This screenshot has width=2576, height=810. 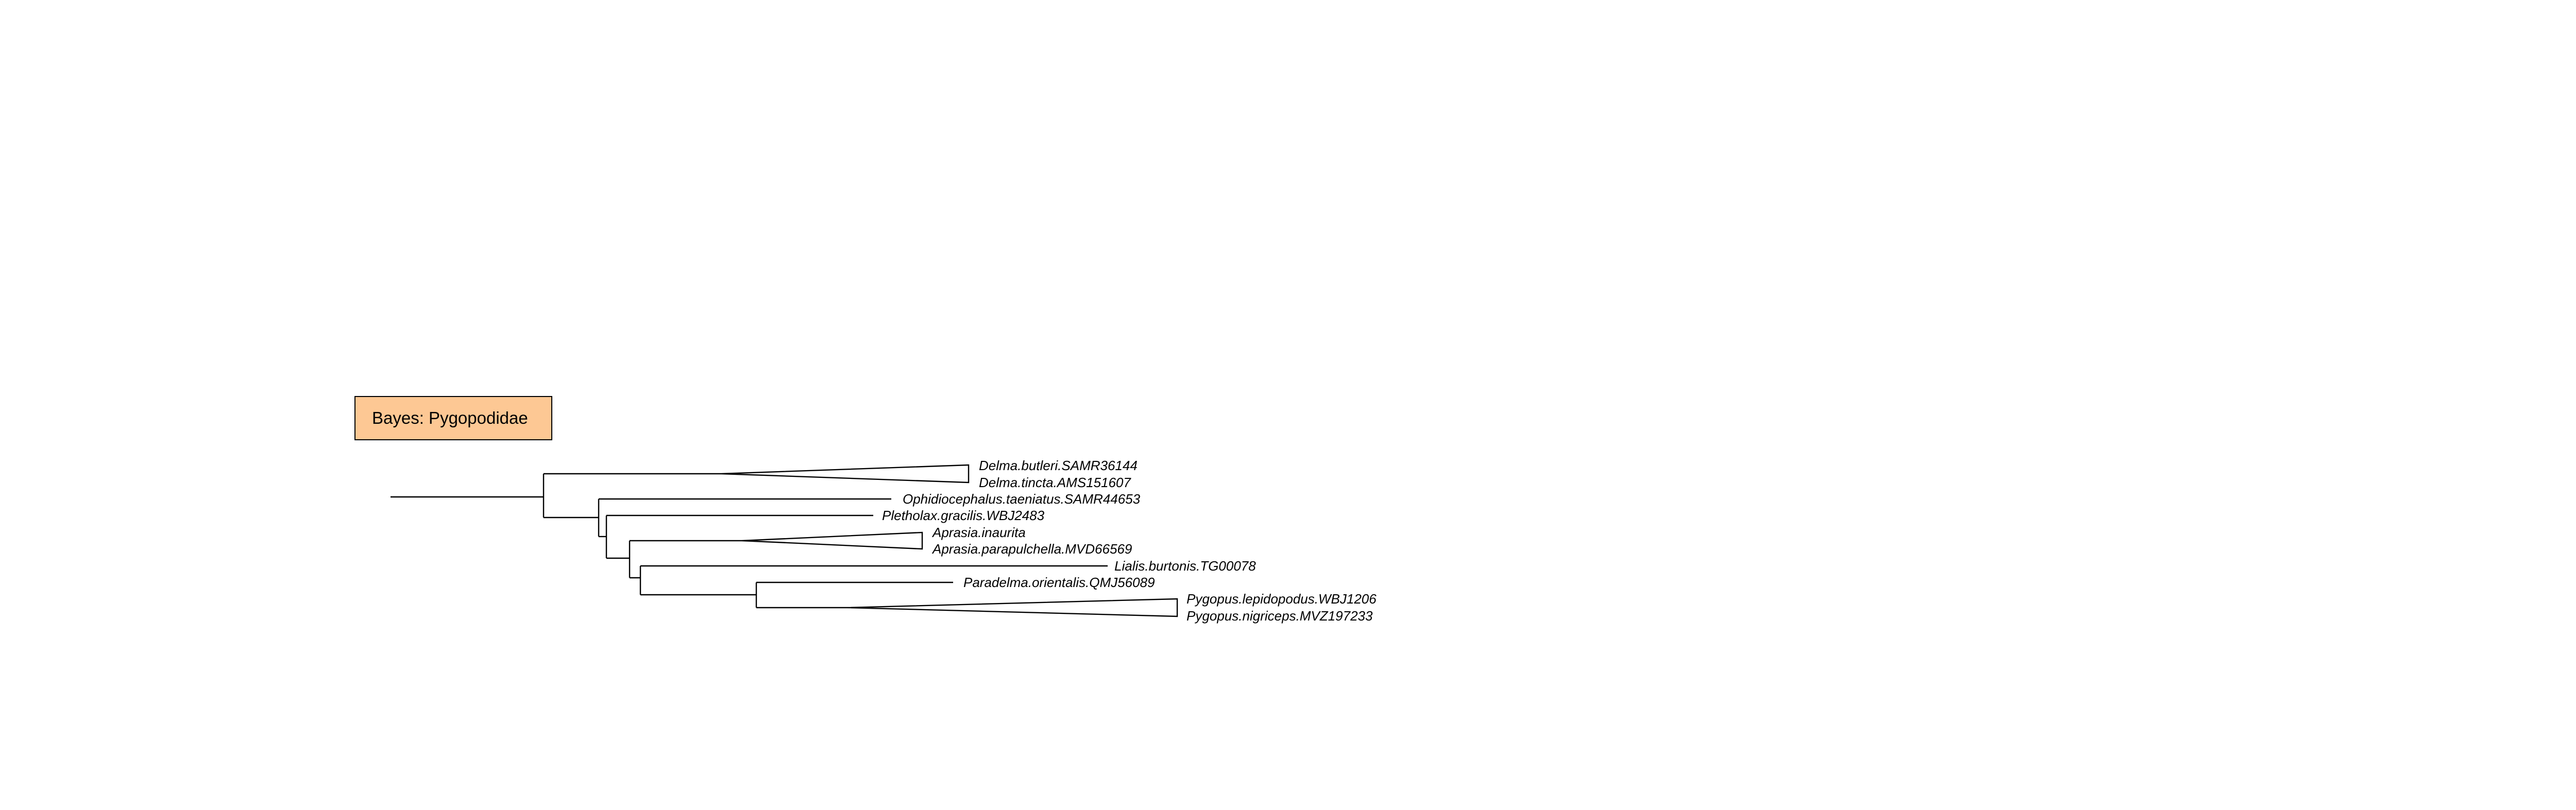 What do you see at coordinates (845, 474) in the screenshot?
I see `collapsed-clade-delma` at bounding box center [845, 474].